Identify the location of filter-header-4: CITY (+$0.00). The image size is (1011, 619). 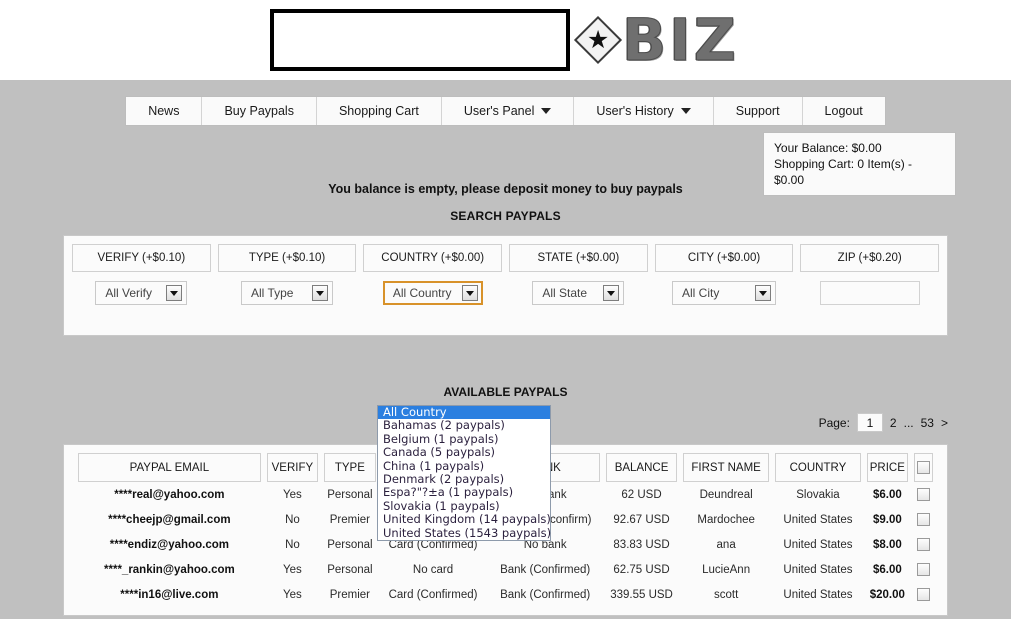
(724, 258).